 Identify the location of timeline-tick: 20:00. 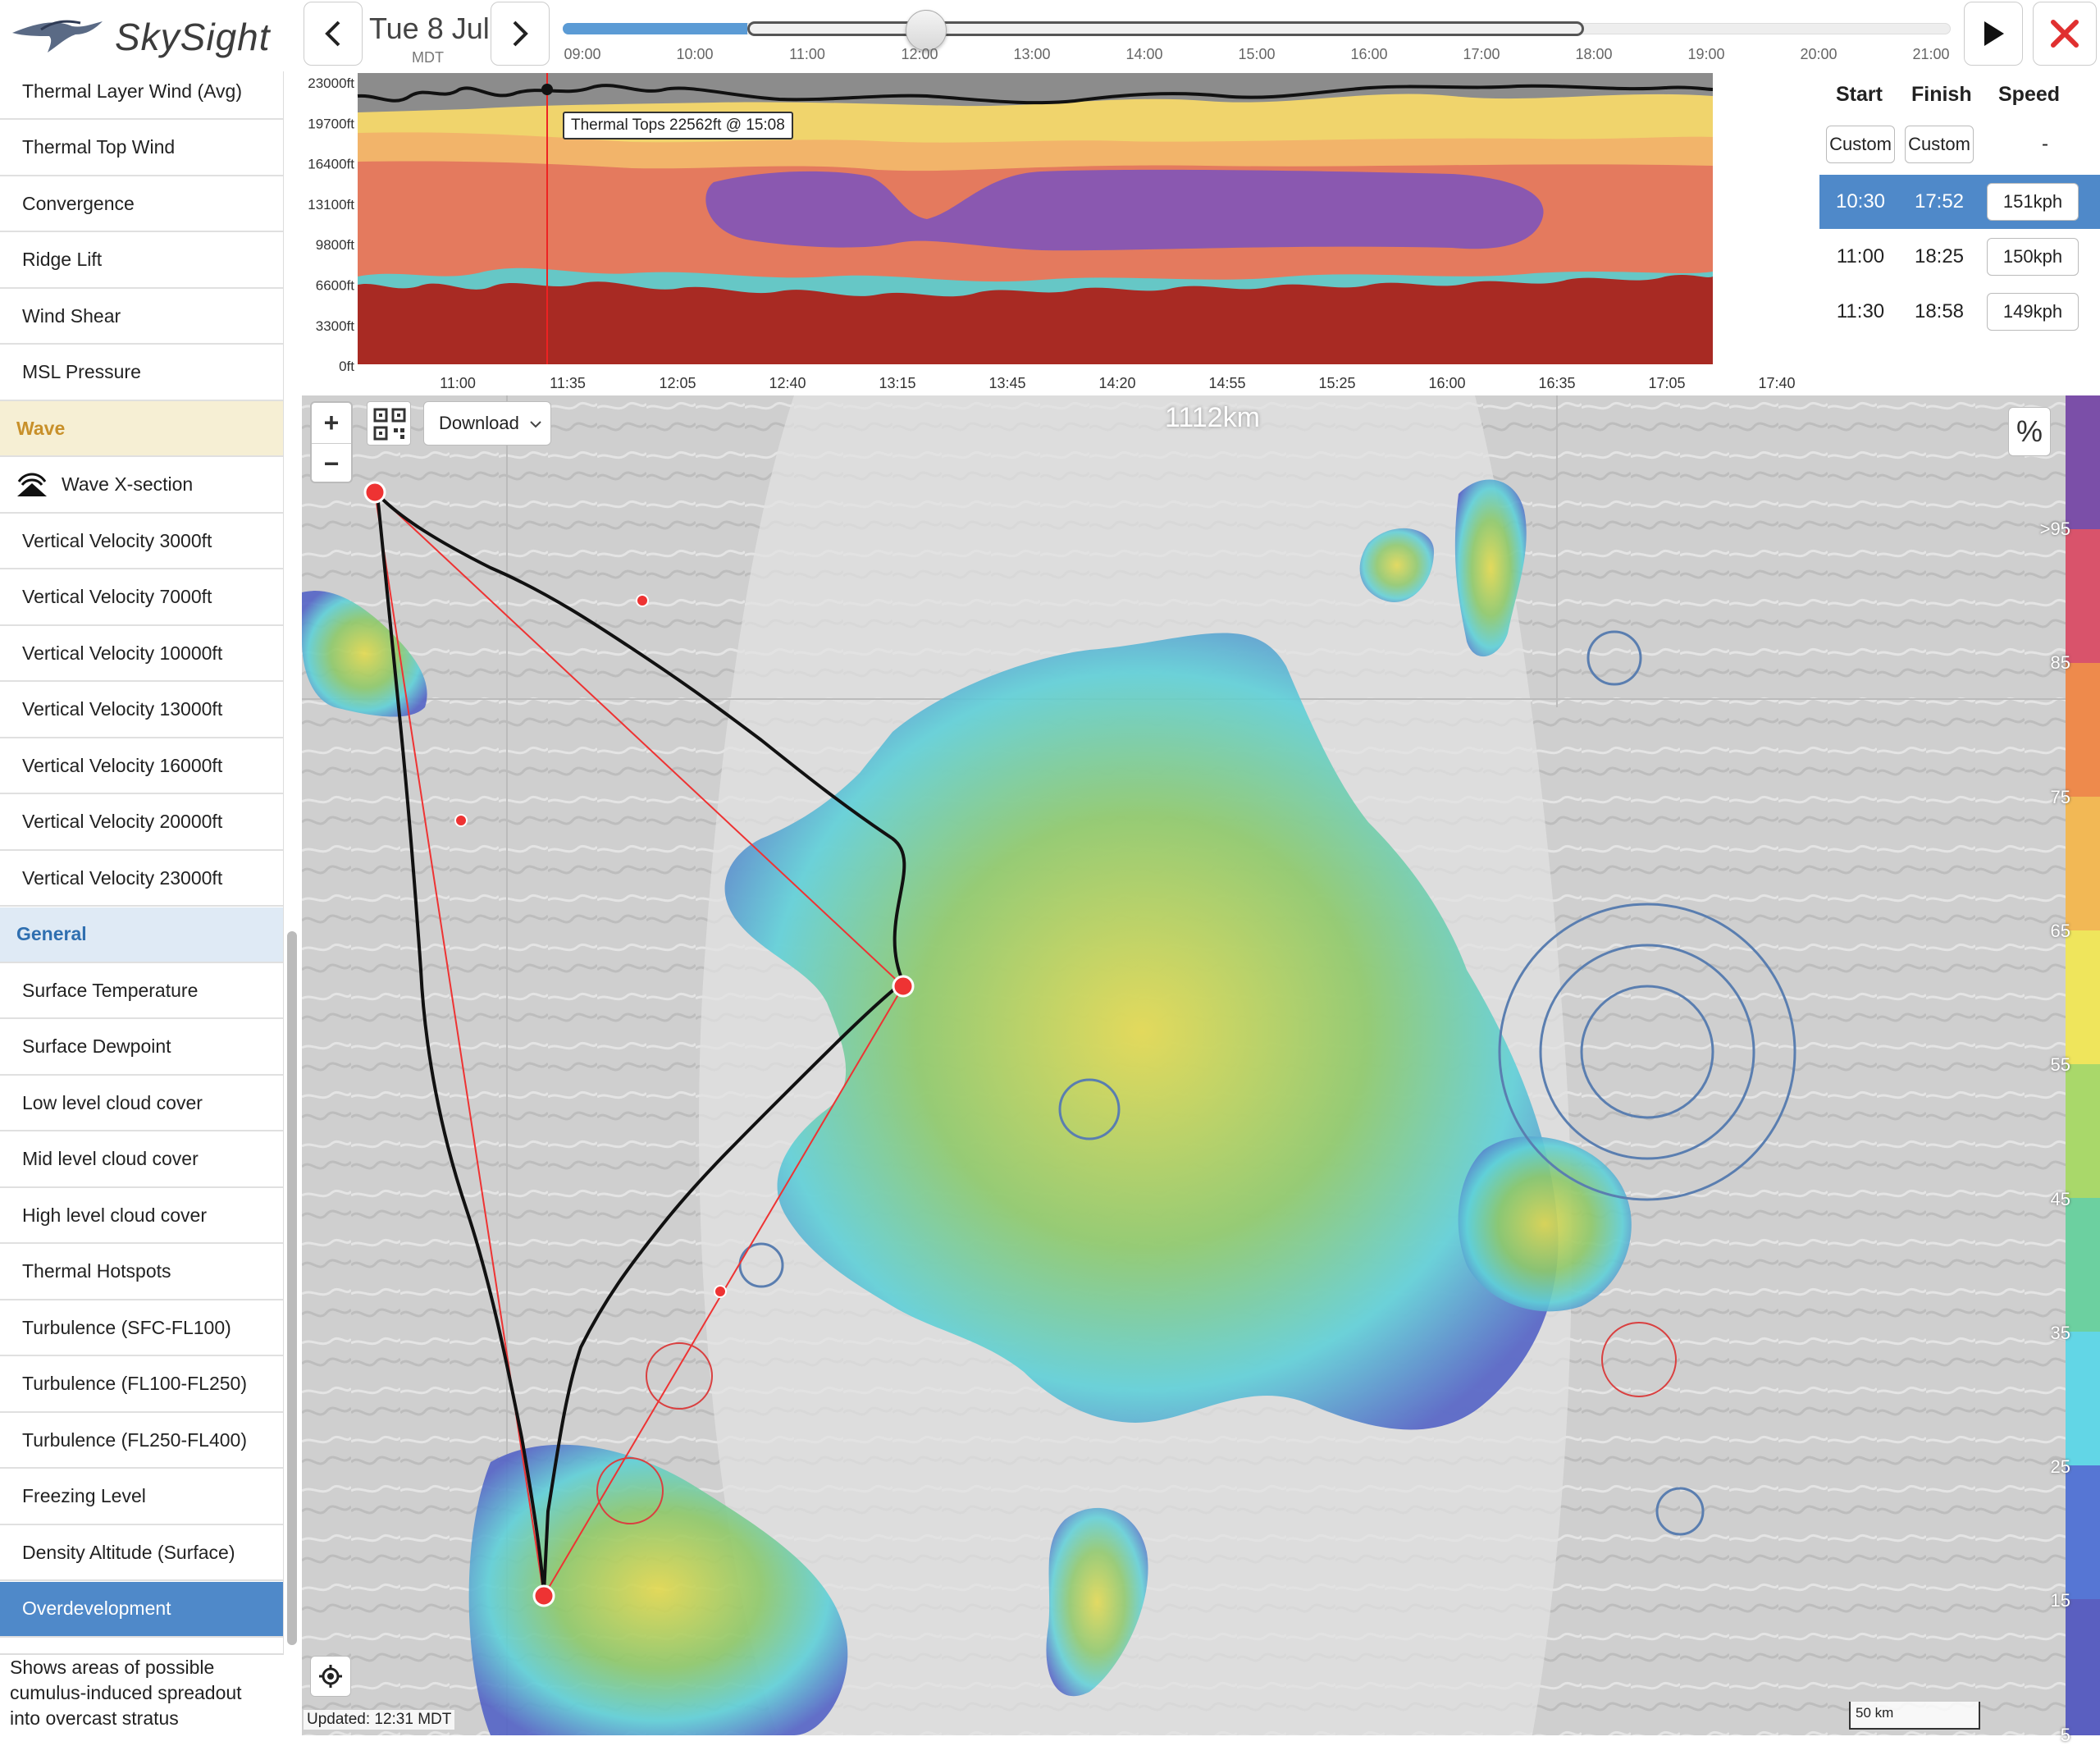
(1819, 54).